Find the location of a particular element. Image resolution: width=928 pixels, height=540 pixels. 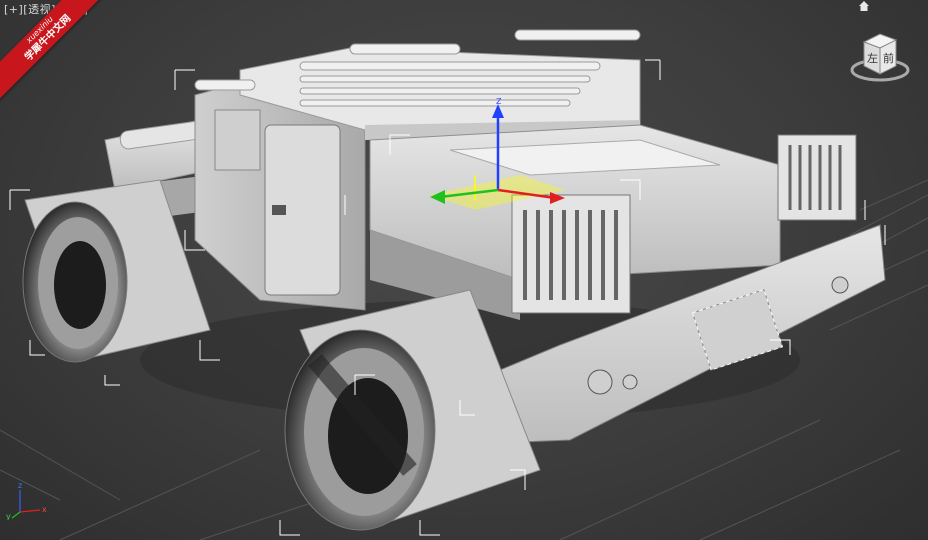

front-grille-left is located at coordinates (571, 254).